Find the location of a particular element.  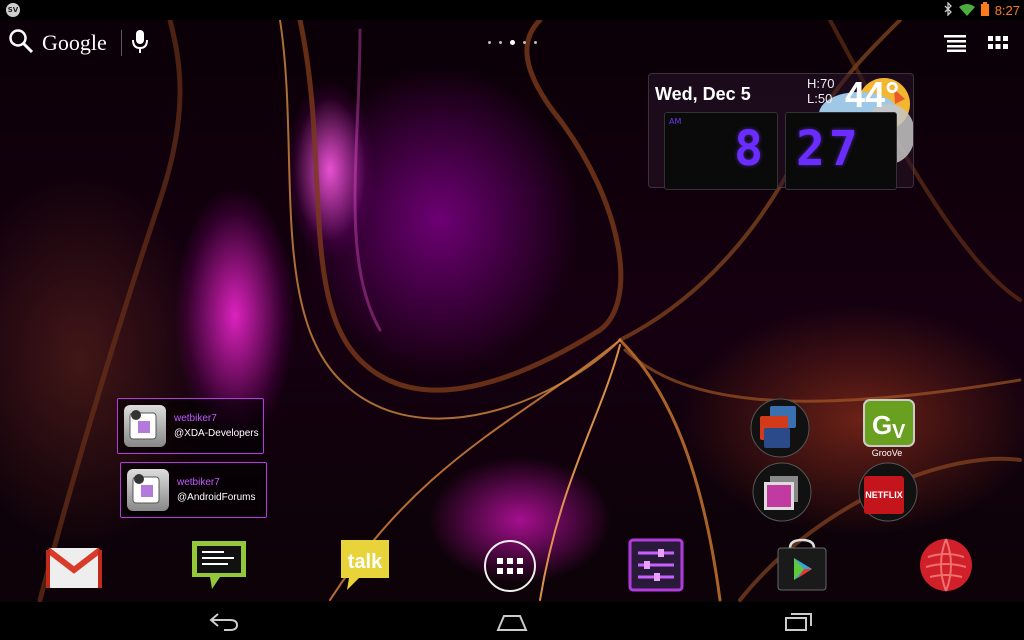

messaging-icon is located at coordinates (218, 565).